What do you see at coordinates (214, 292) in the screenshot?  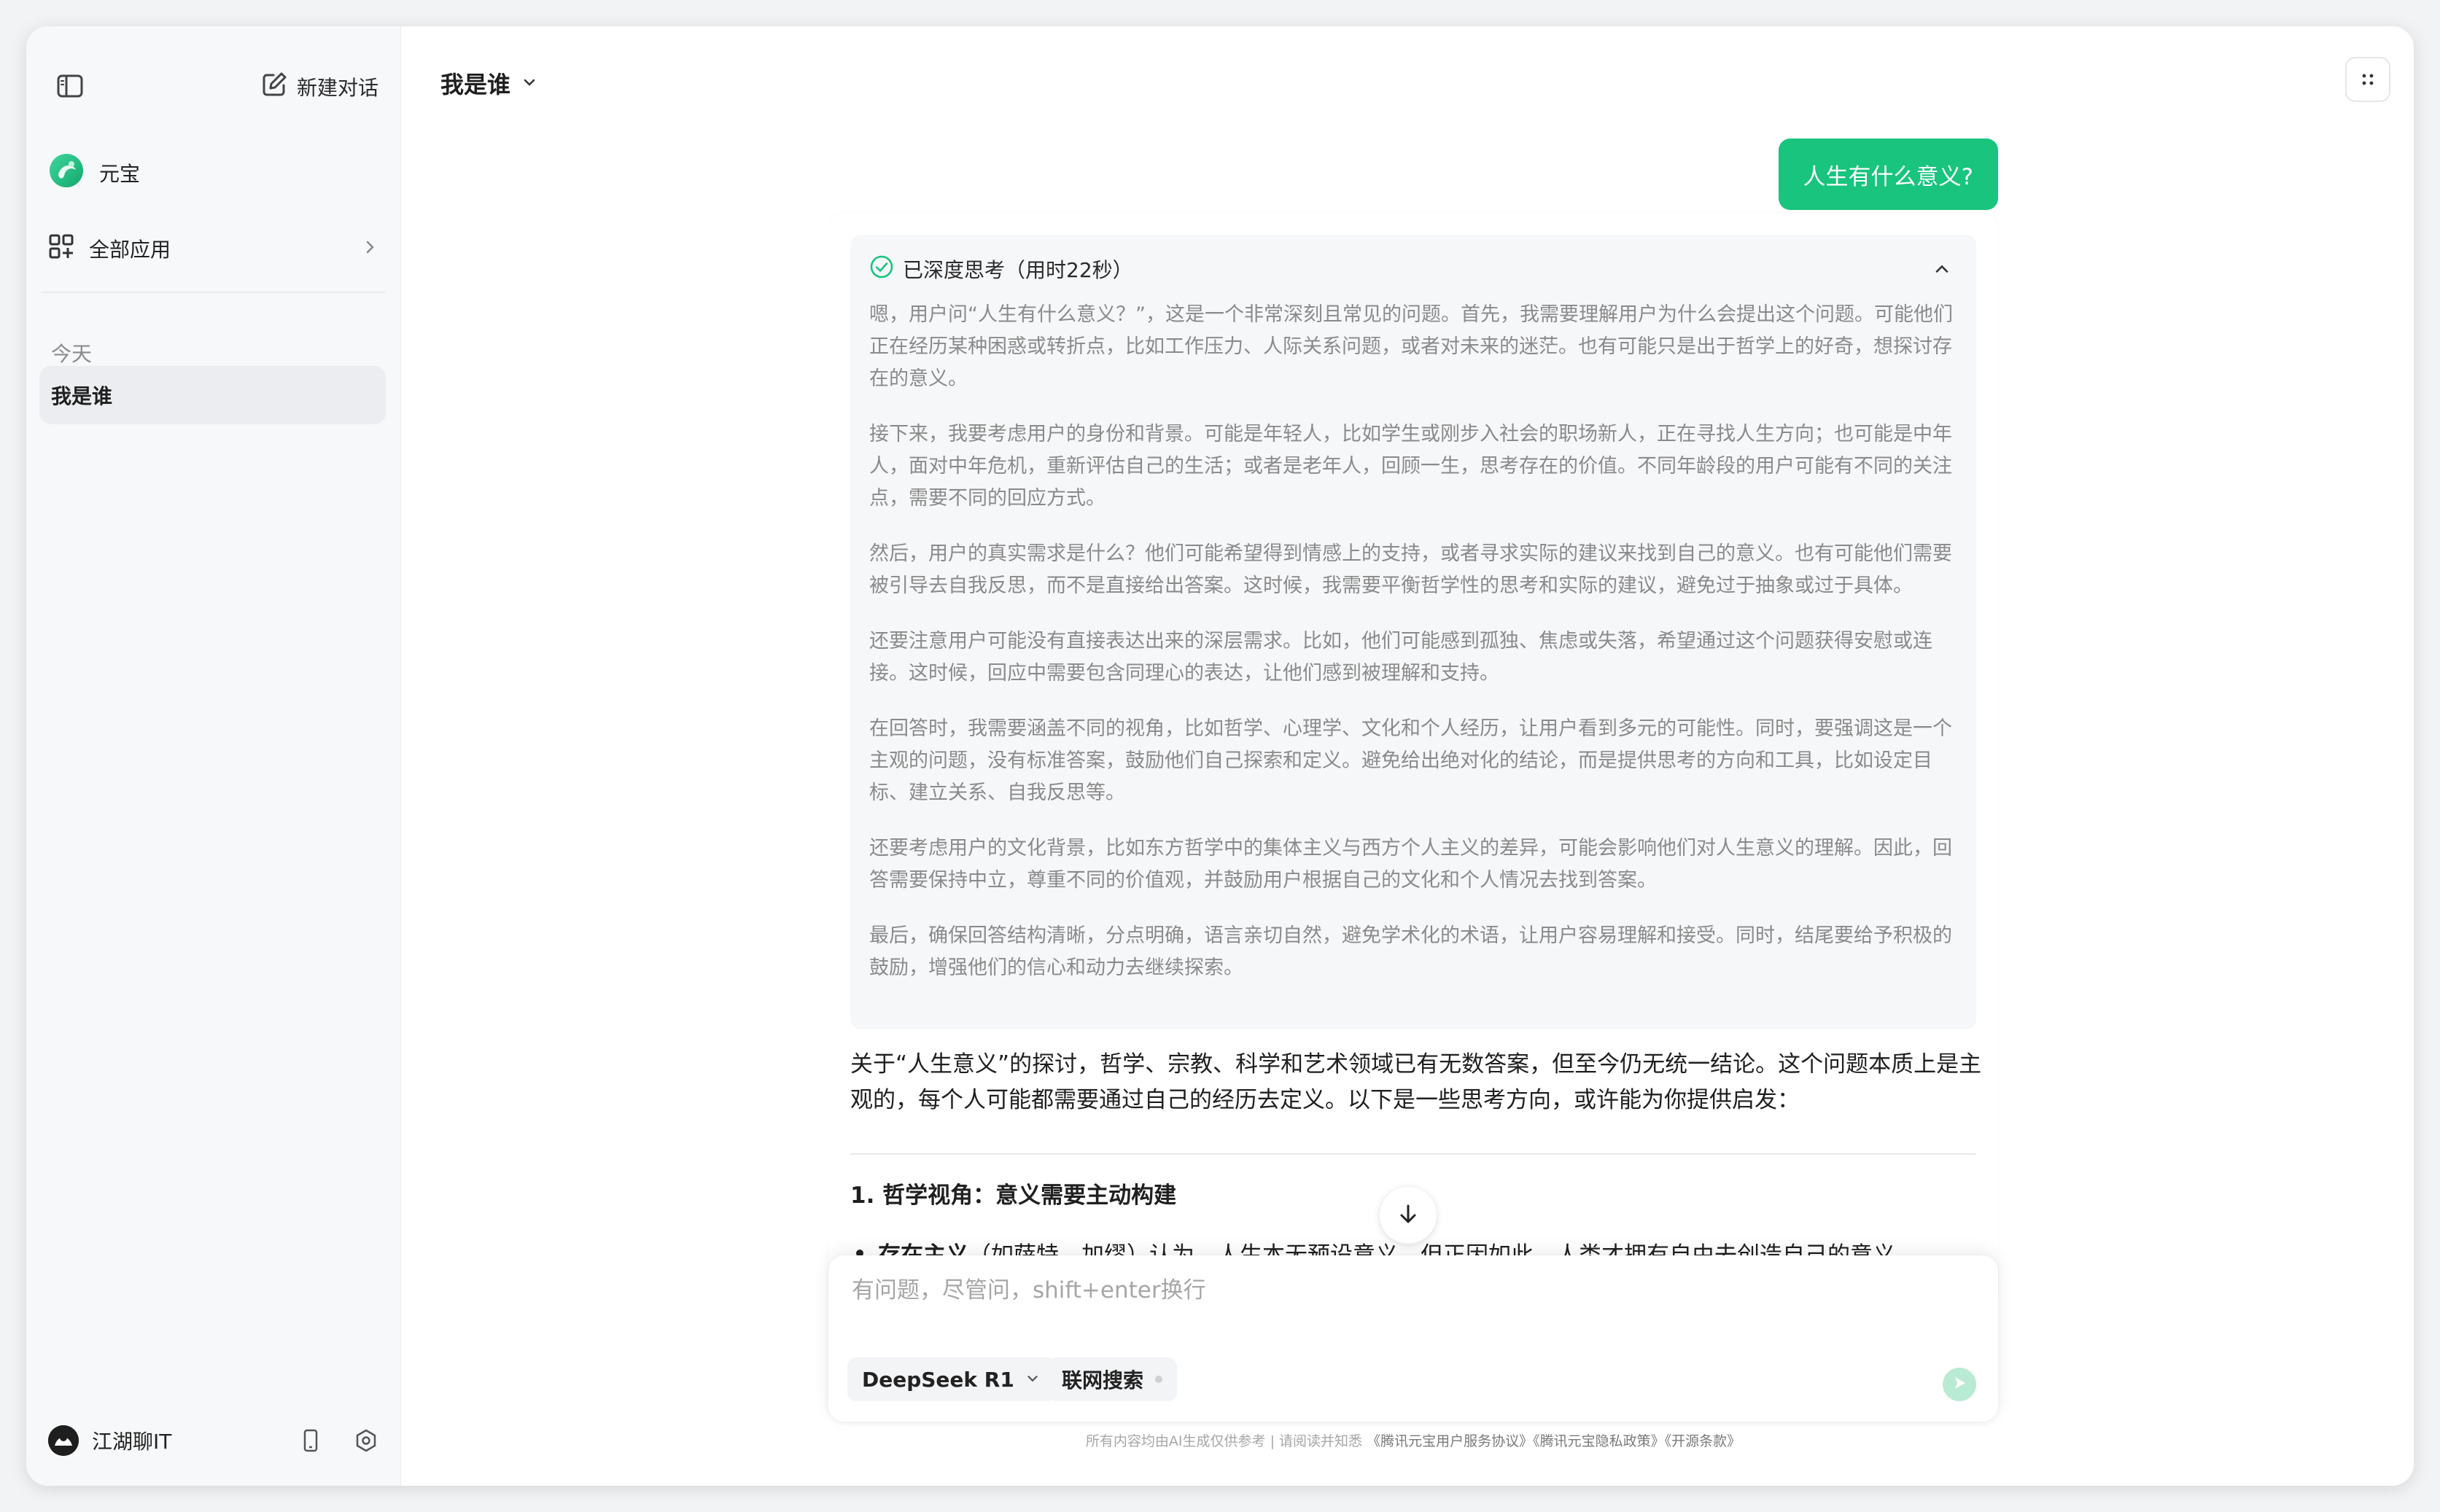 I see `sidebar-divider` at bounding box center [214, 292].